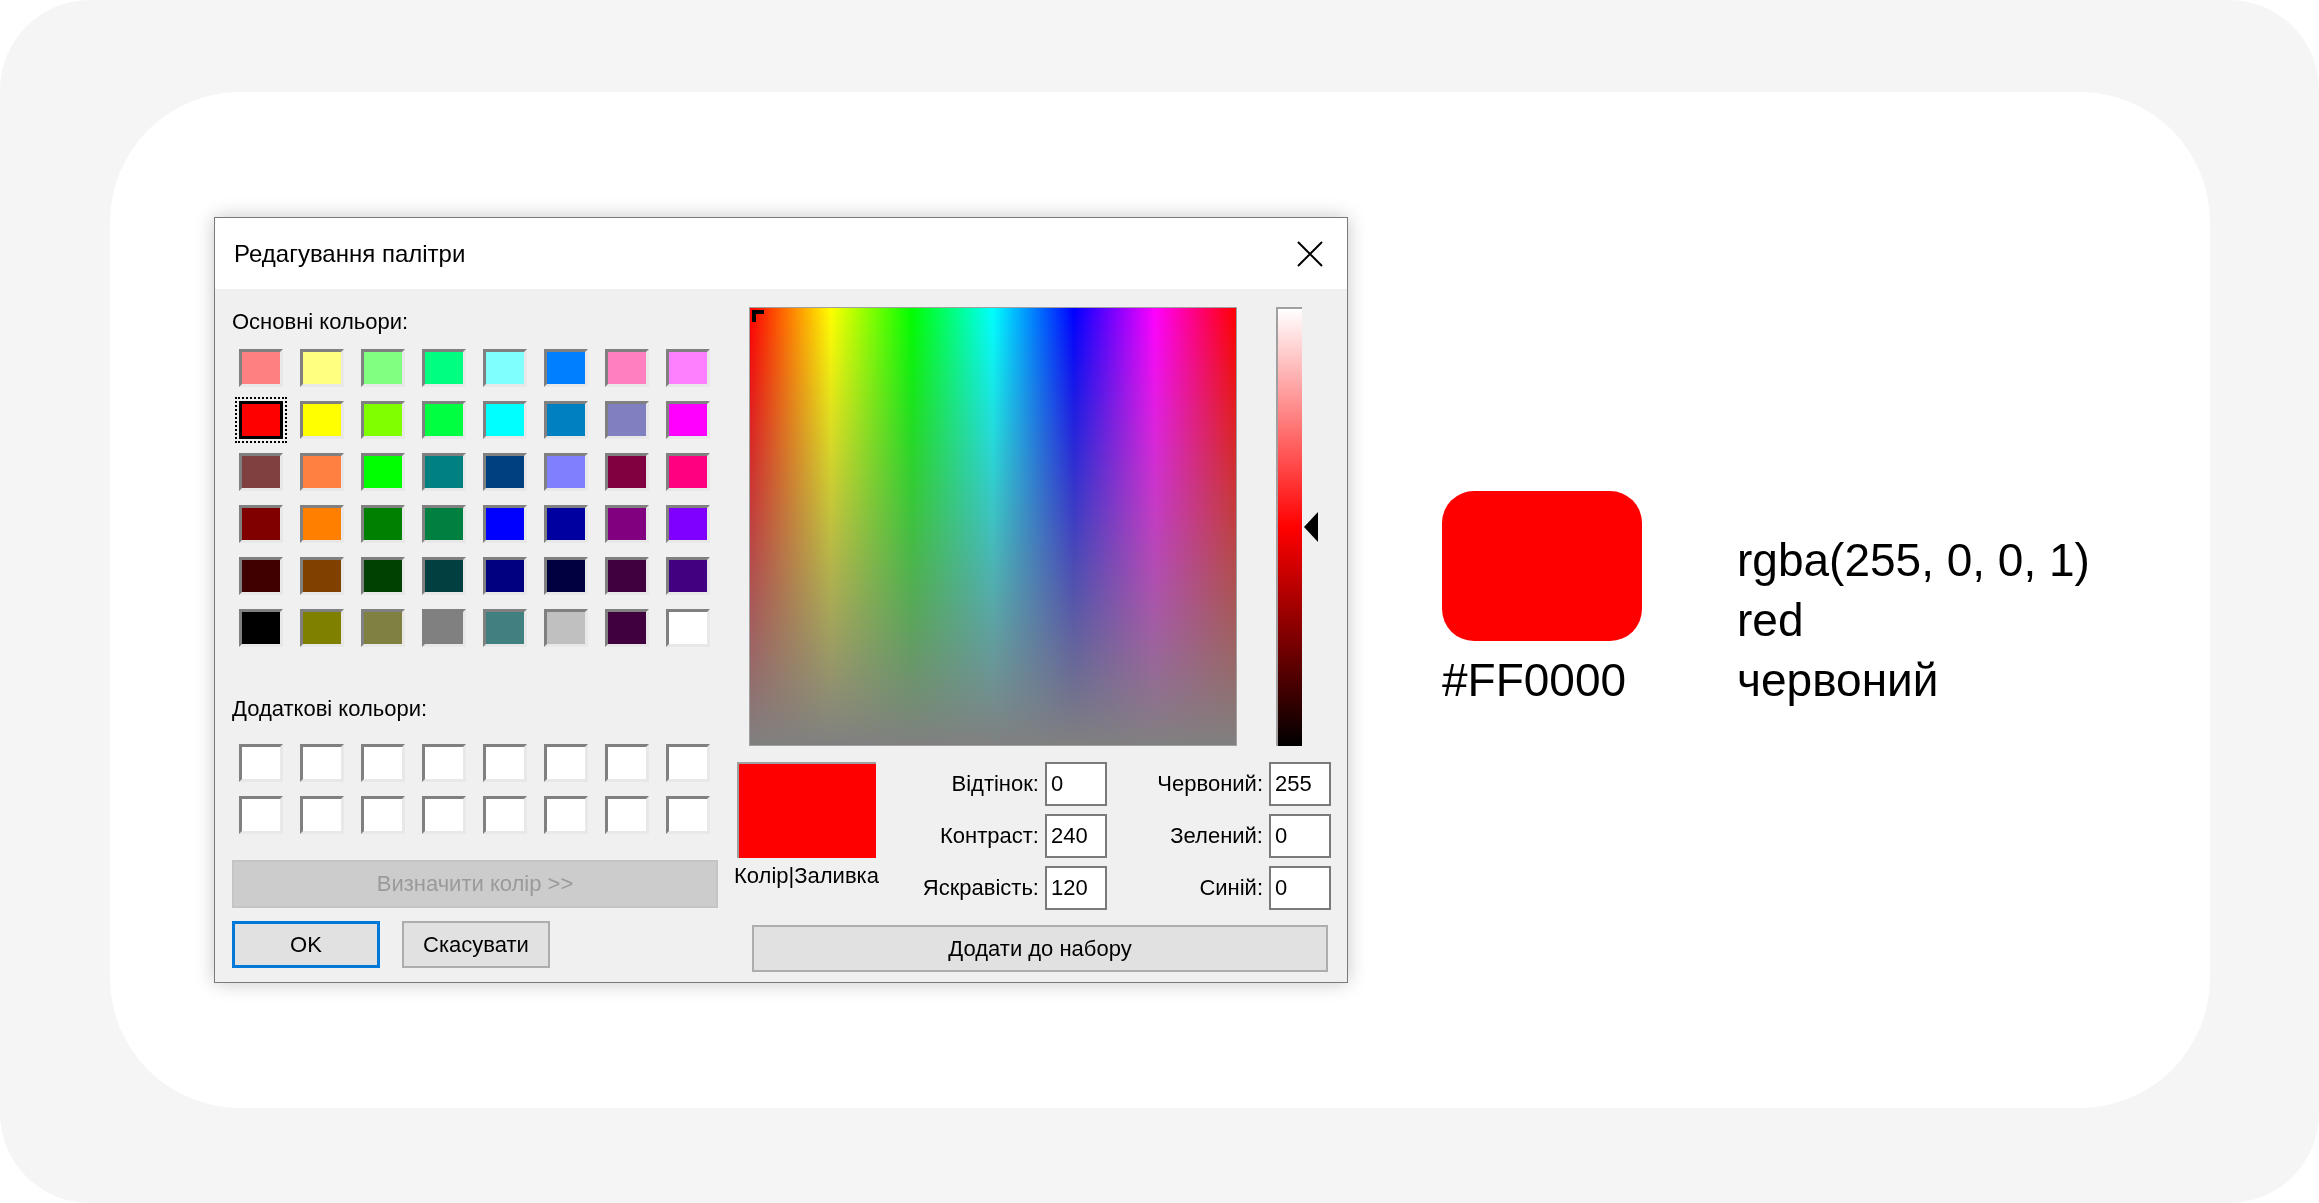  Describe the element at coordinates (1534, 680) in the screenshot. I see `hex-code: #FF0000` at that location.